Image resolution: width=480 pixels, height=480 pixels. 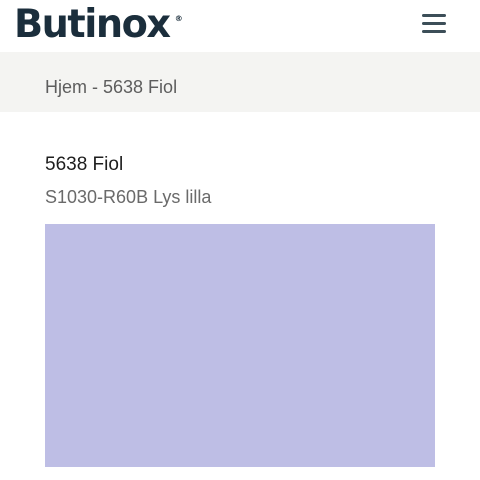 I want to click on product-title: 5638 Fiol, so click(x=84, y=164).